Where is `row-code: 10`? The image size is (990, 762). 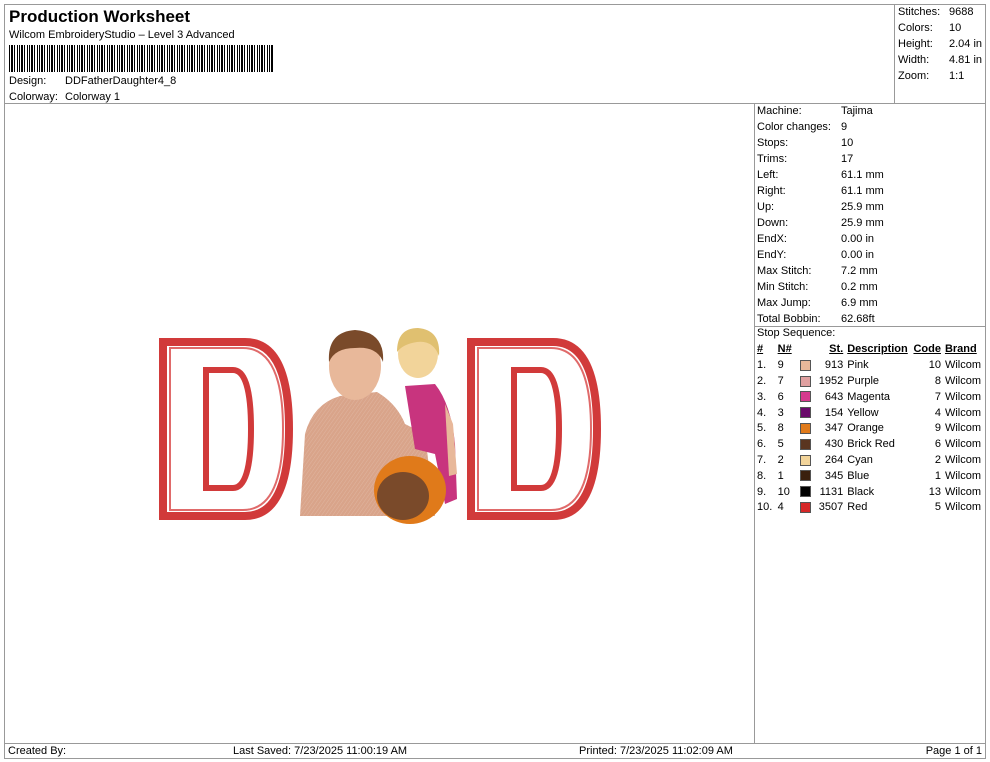
row-code: 10 is located at coordinates (934, 365).